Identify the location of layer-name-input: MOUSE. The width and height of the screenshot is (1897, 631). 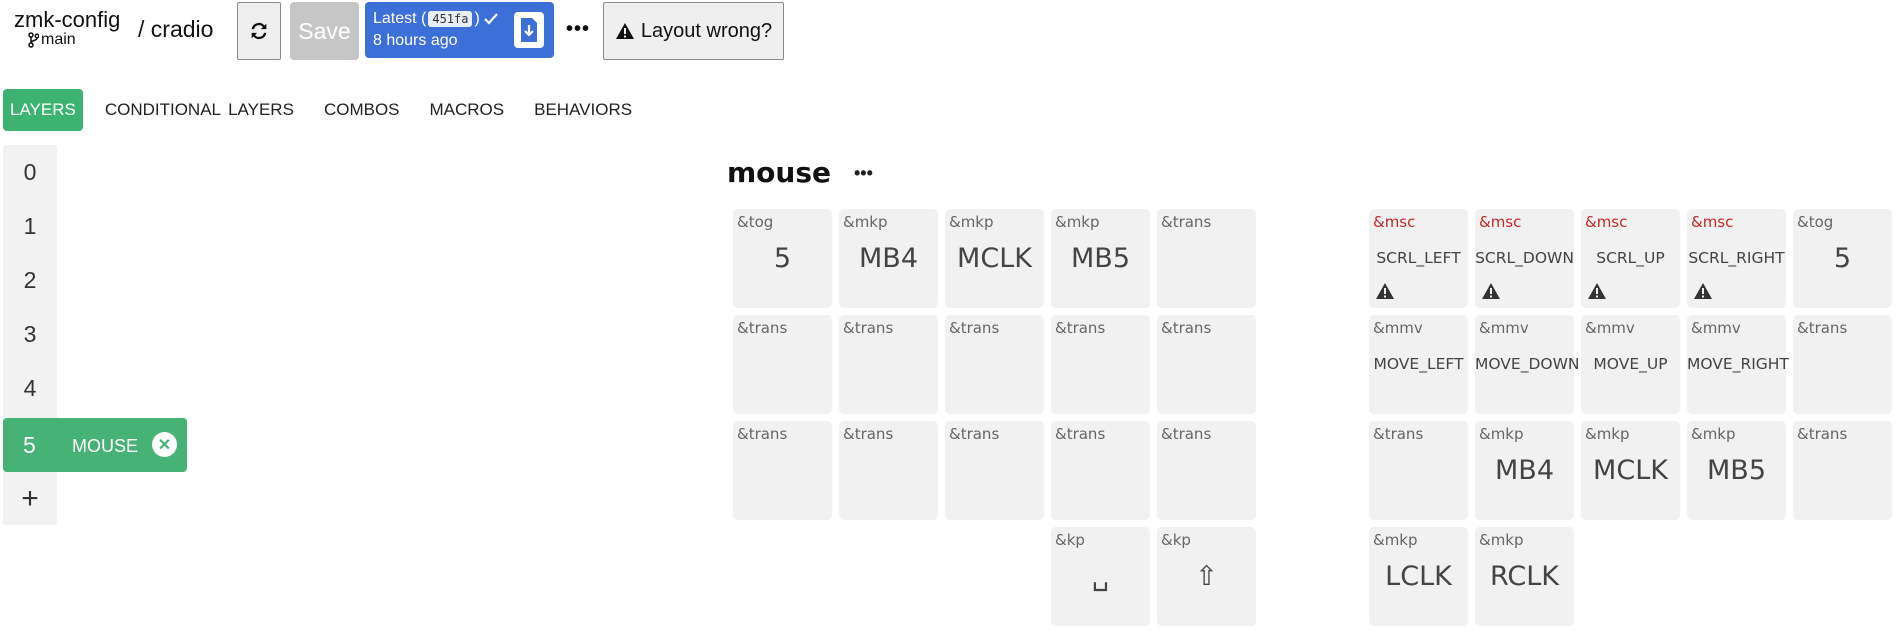
(105, 446).